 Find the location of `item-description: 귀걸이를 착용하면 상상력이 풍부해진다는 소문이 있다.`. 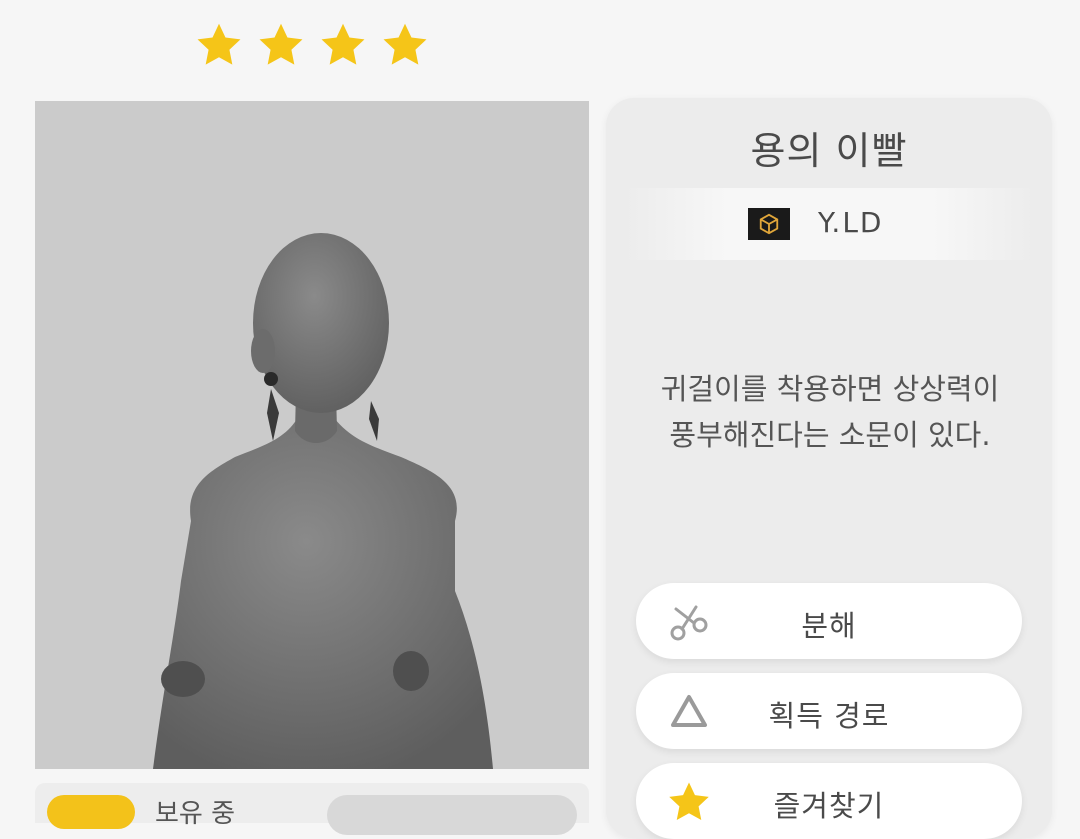

item-description: 귀걸이를 착용하면 상상력이 풍부해진다는 소문이 있다. is located at coordinates (830, 412).